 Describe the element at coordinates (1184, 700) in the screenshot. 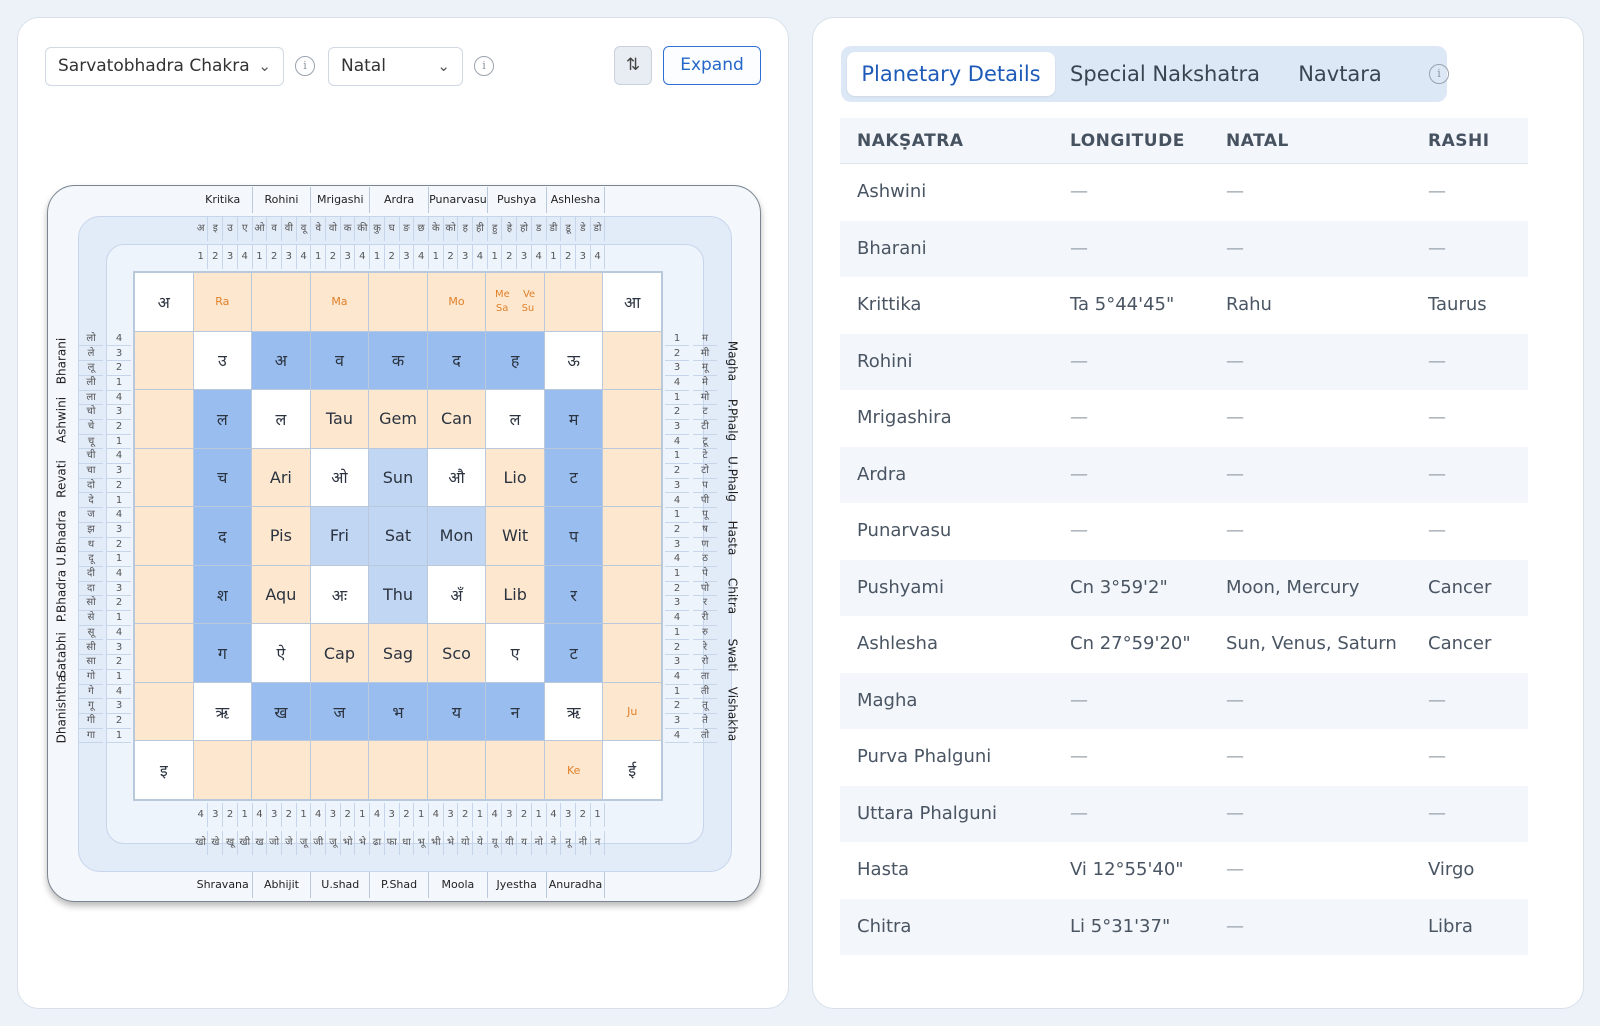

I see `table-row: Magha — — —` at that location.